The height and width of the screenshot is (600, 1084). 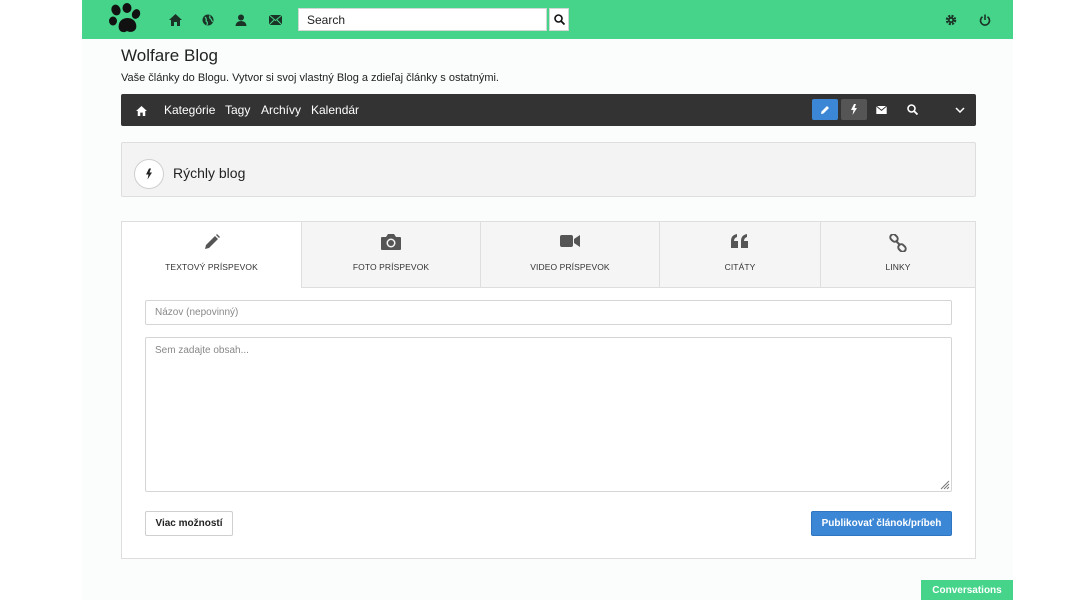 What do you see at coordinates (898, 243) in the screenshot?
I see `link-icon` at bounding box center [898, 243].